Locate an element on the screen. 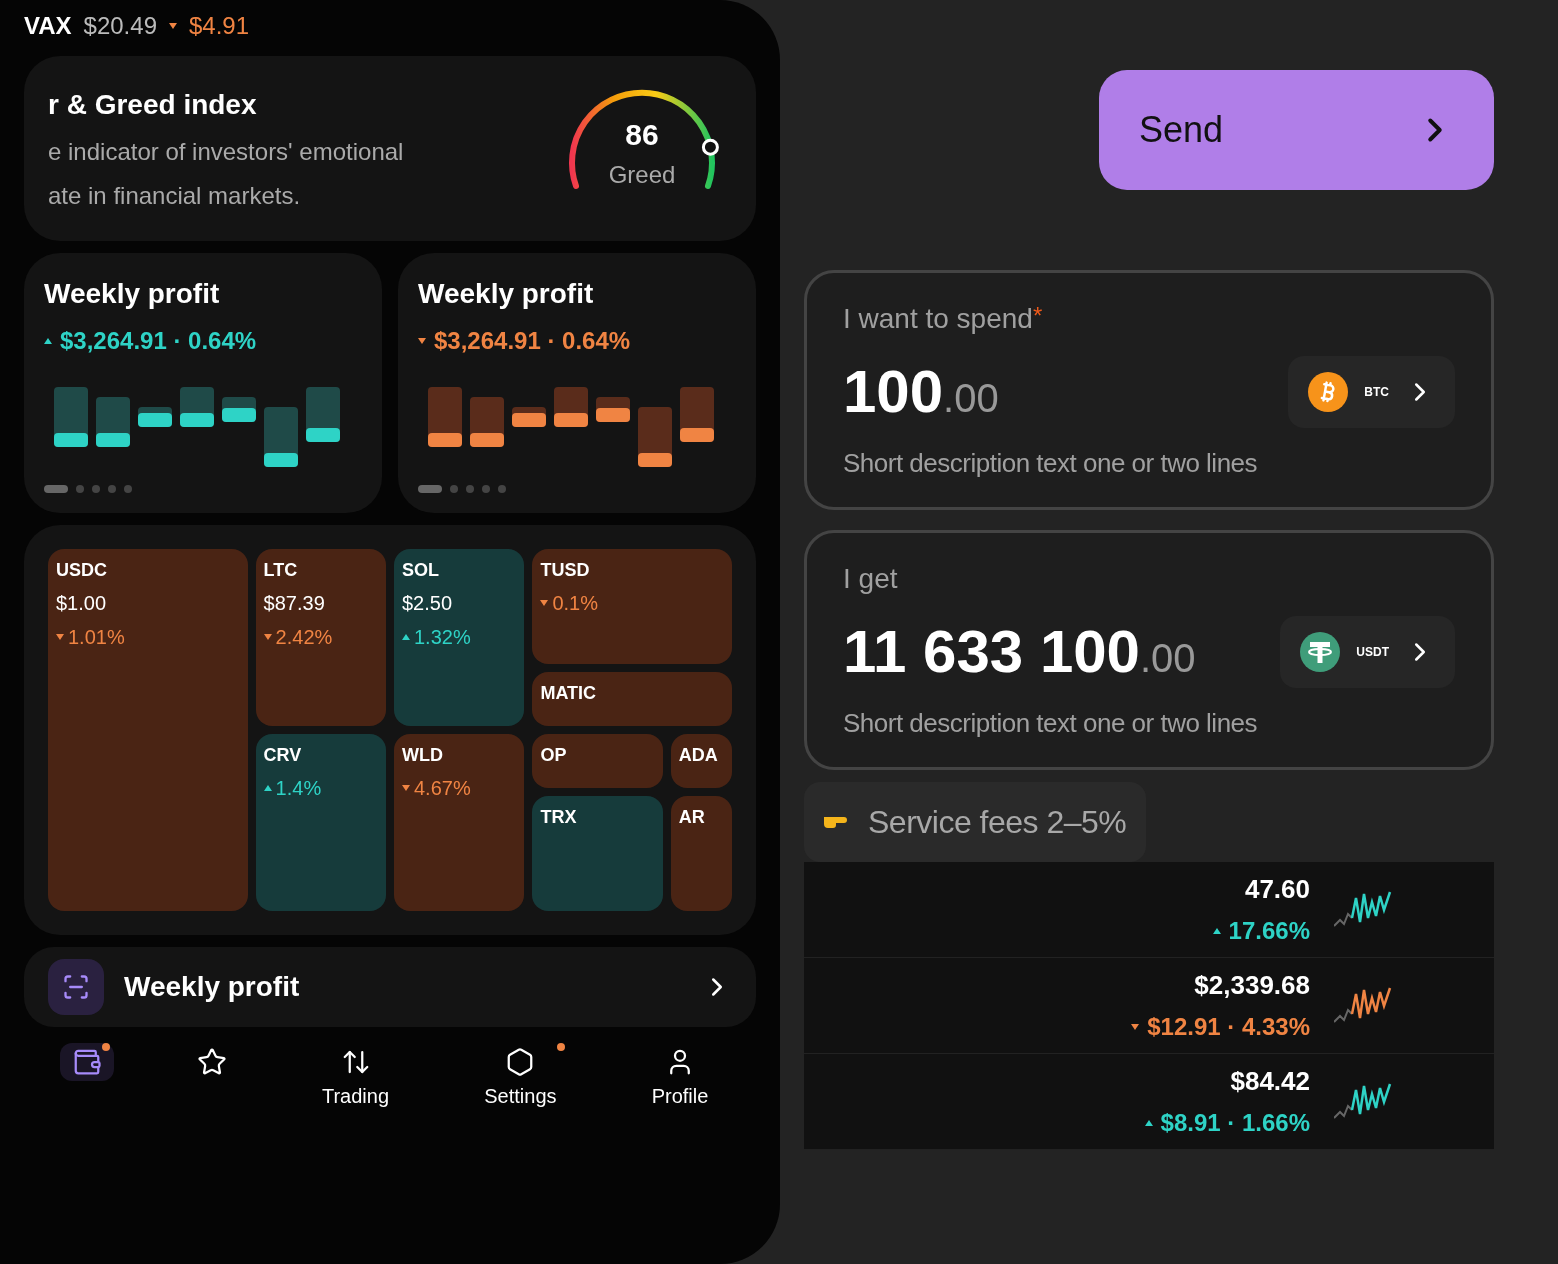  asset-change: $8.91 · 1.66% is located at coordinates (1235, 1123).